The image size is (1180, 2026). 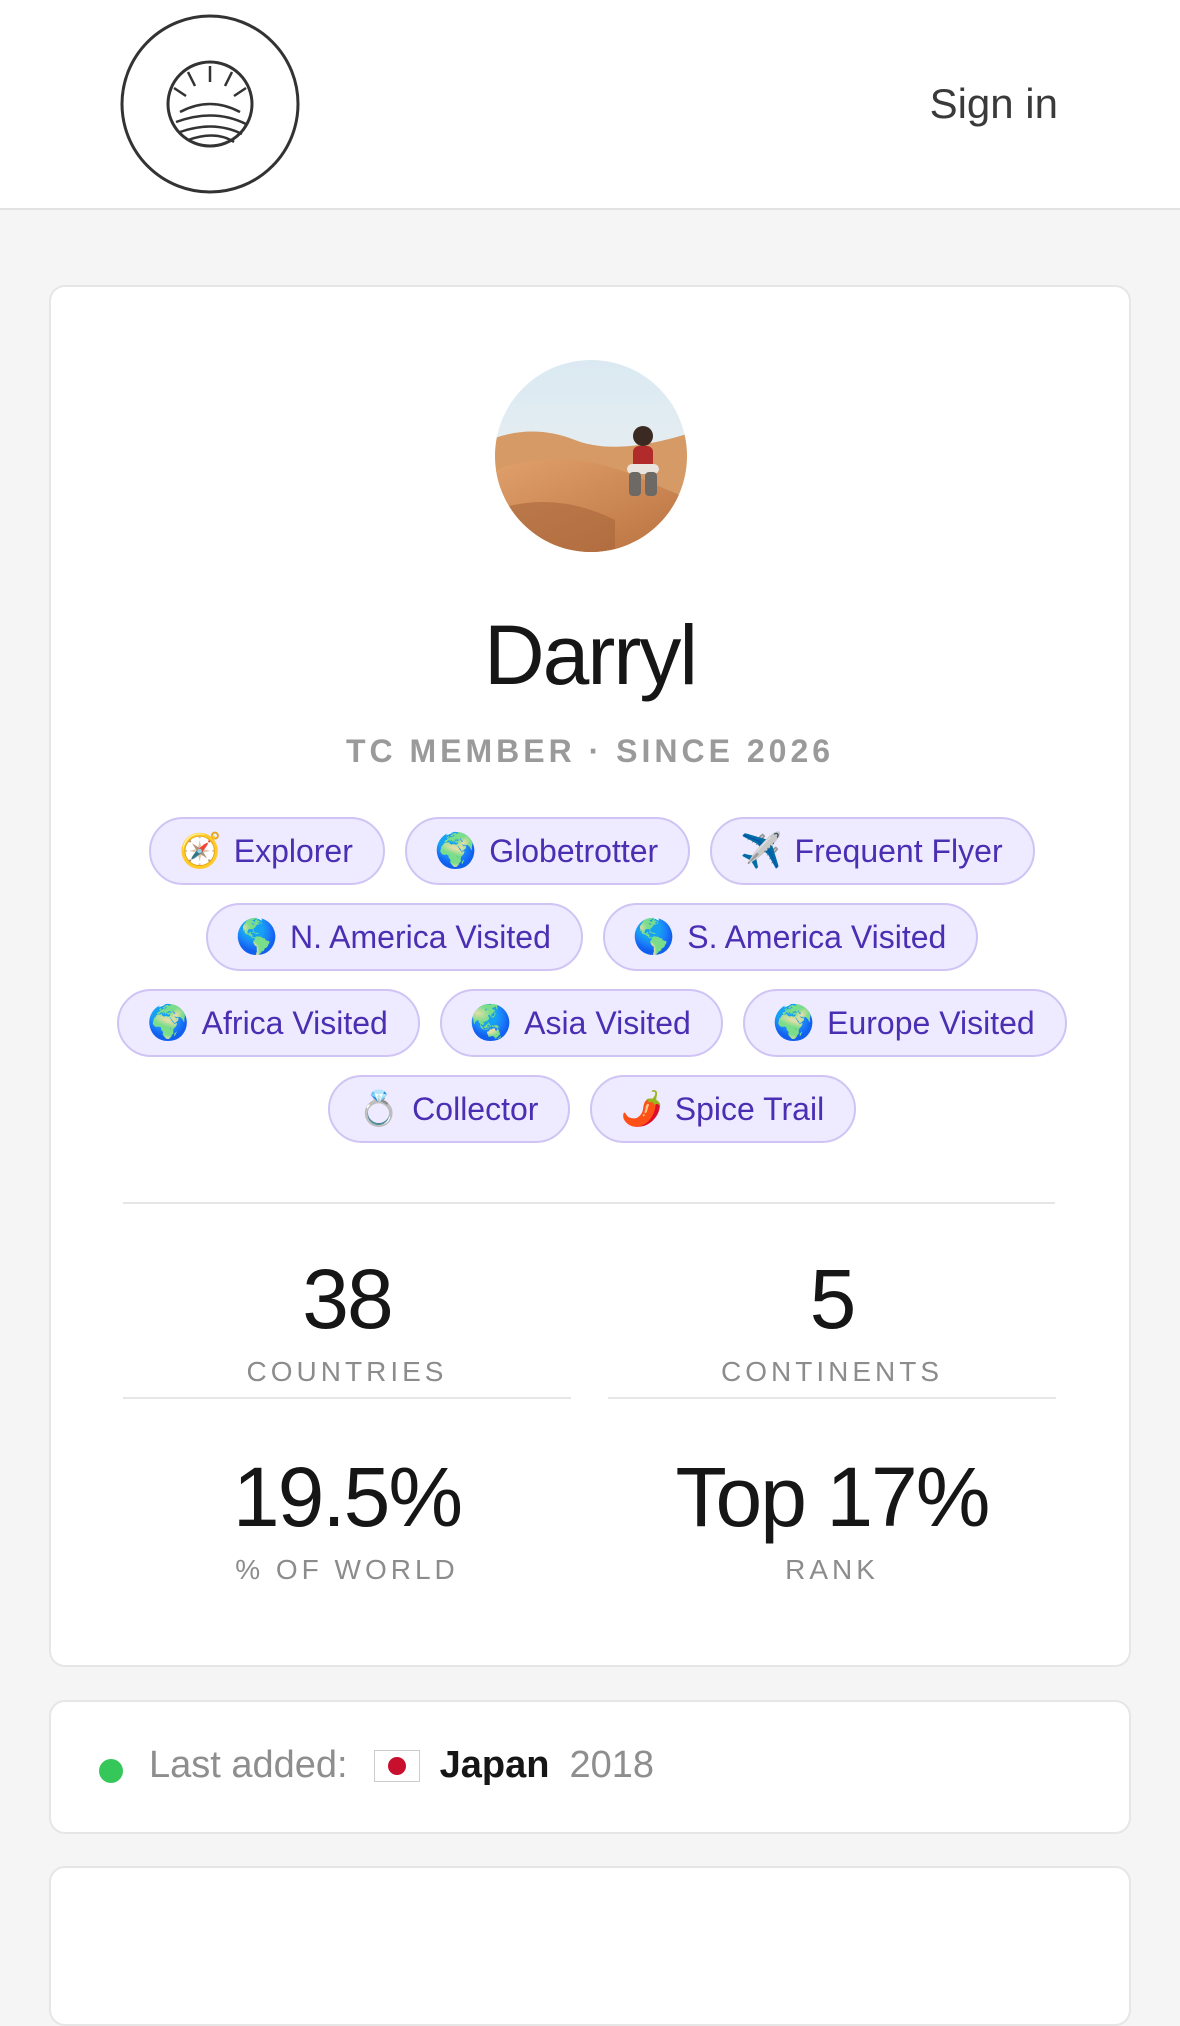 I want to click on badge-label: Collector, so click(x=475, y=1108).